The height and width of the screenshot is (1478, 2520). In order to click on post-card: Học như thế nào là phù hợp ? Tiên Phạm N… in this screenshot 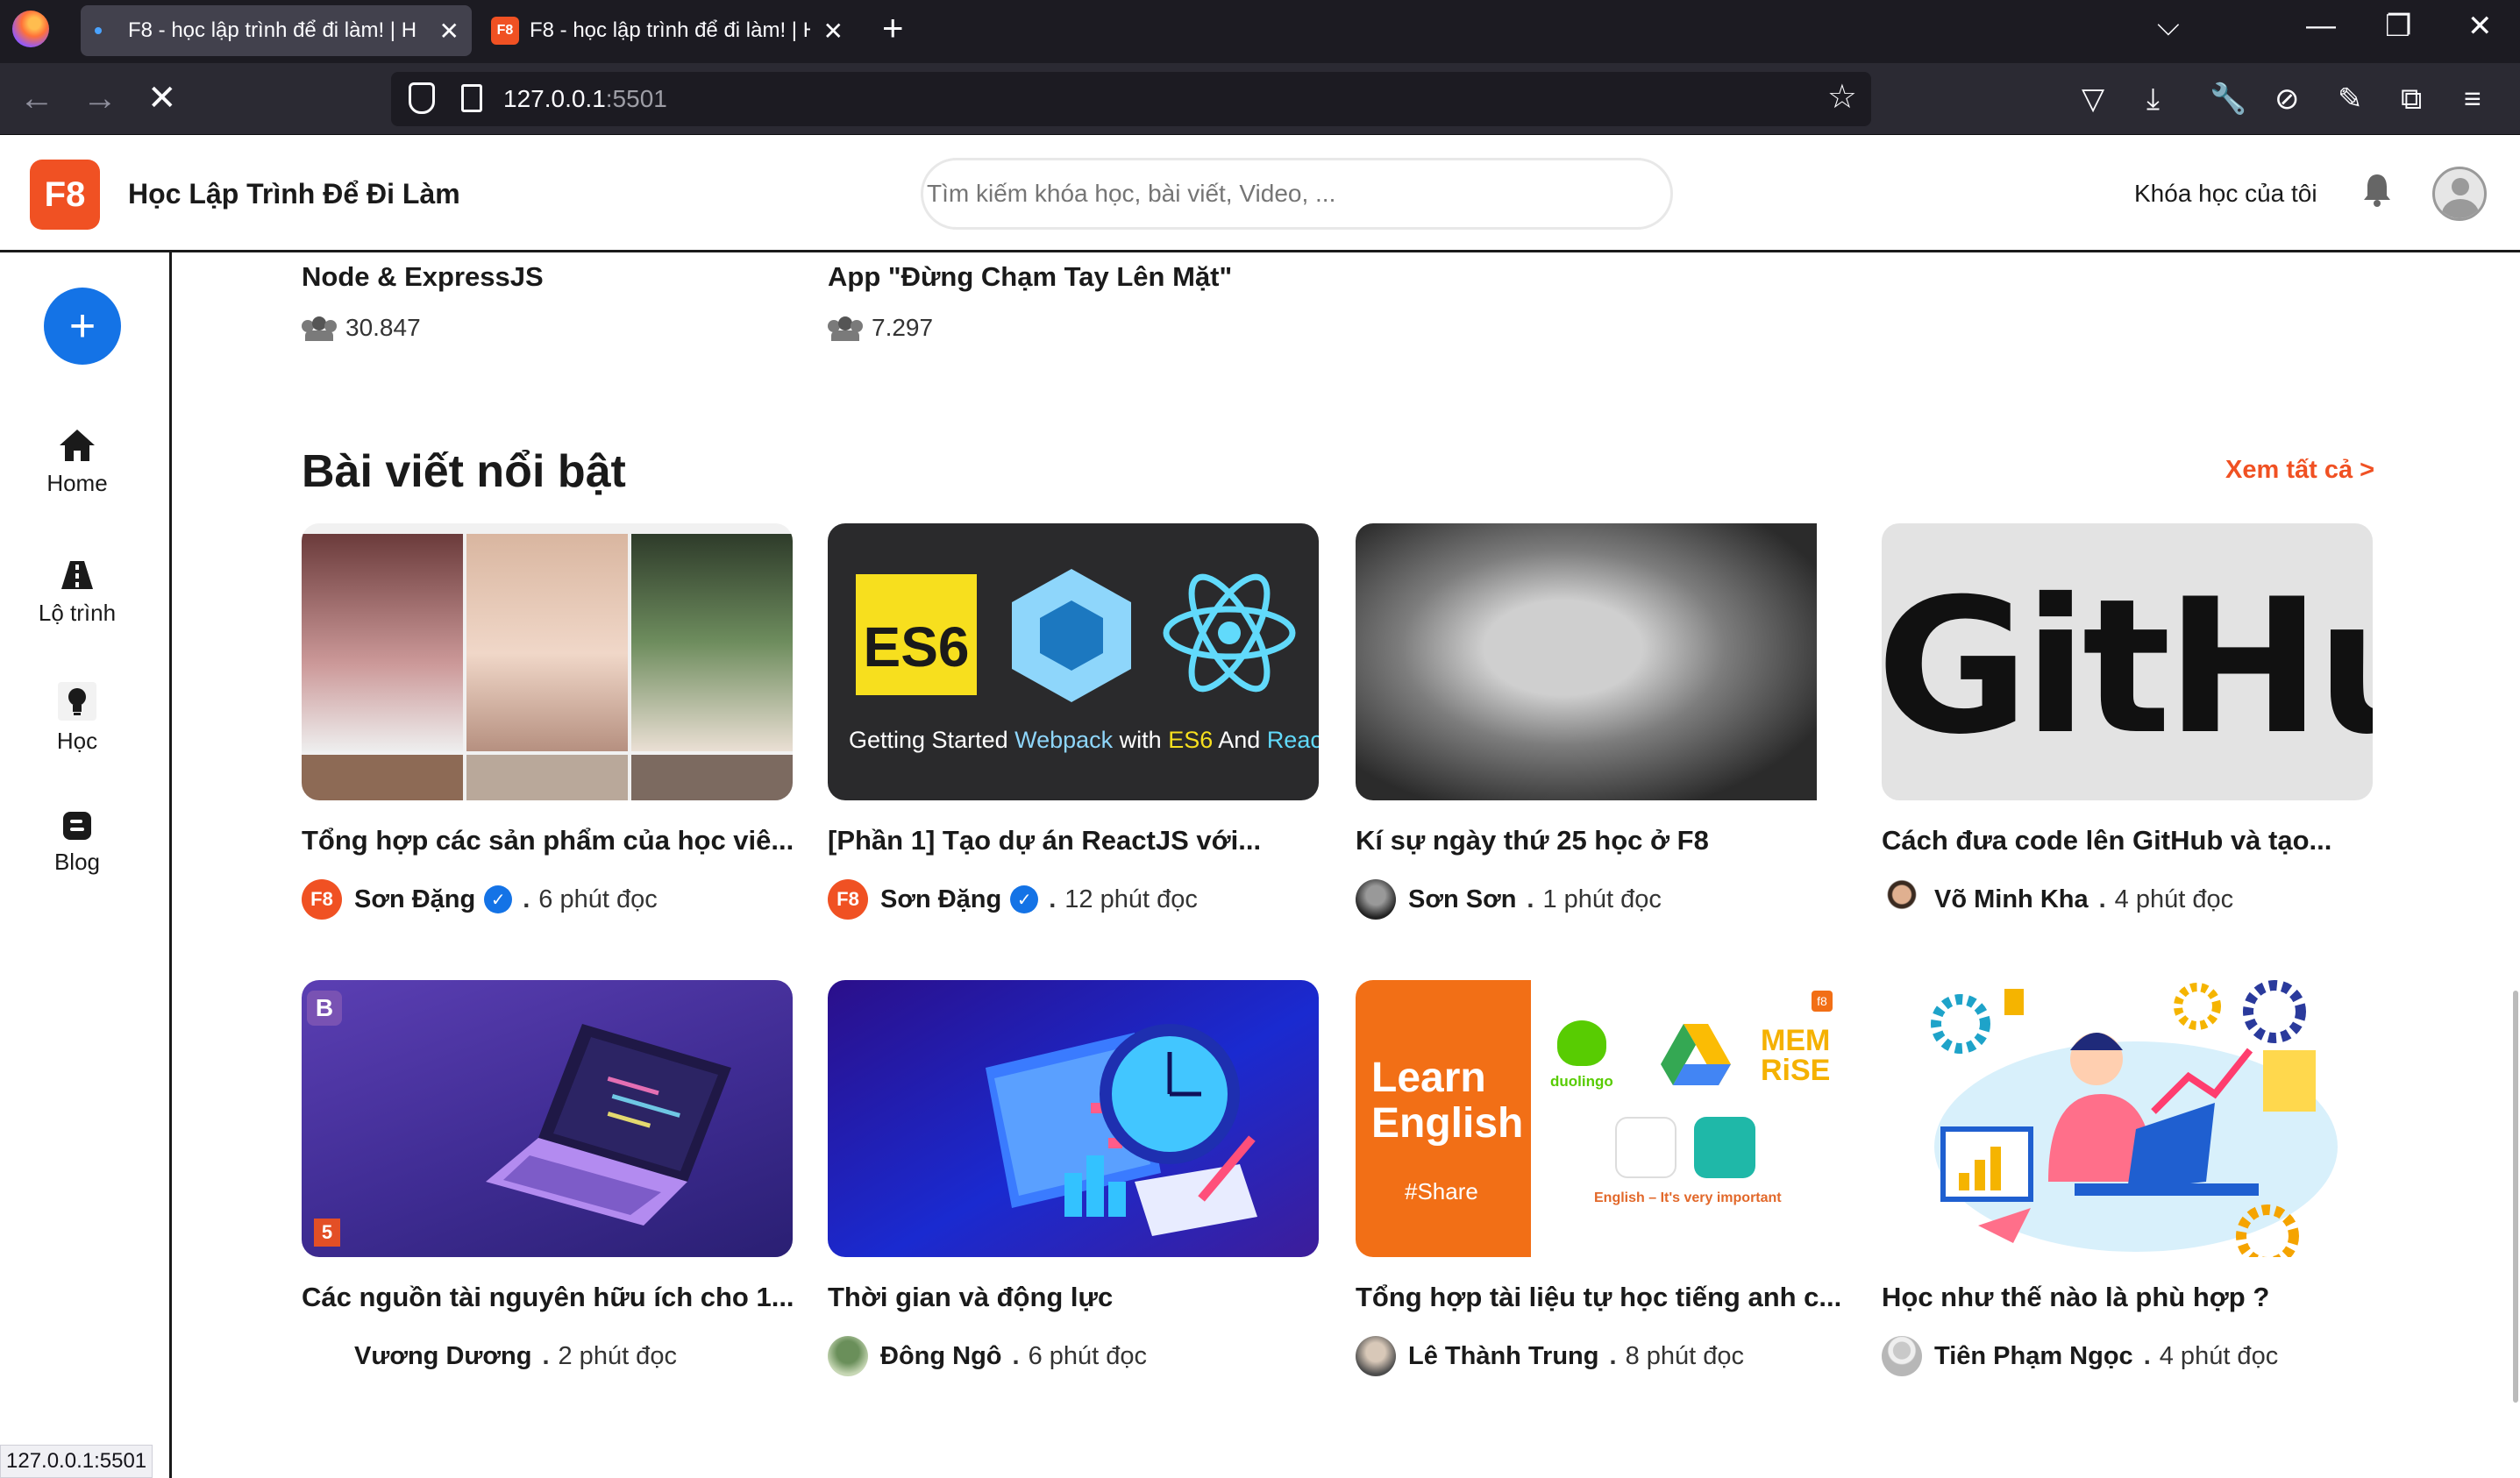, I will do `click(2127, 1178)`.